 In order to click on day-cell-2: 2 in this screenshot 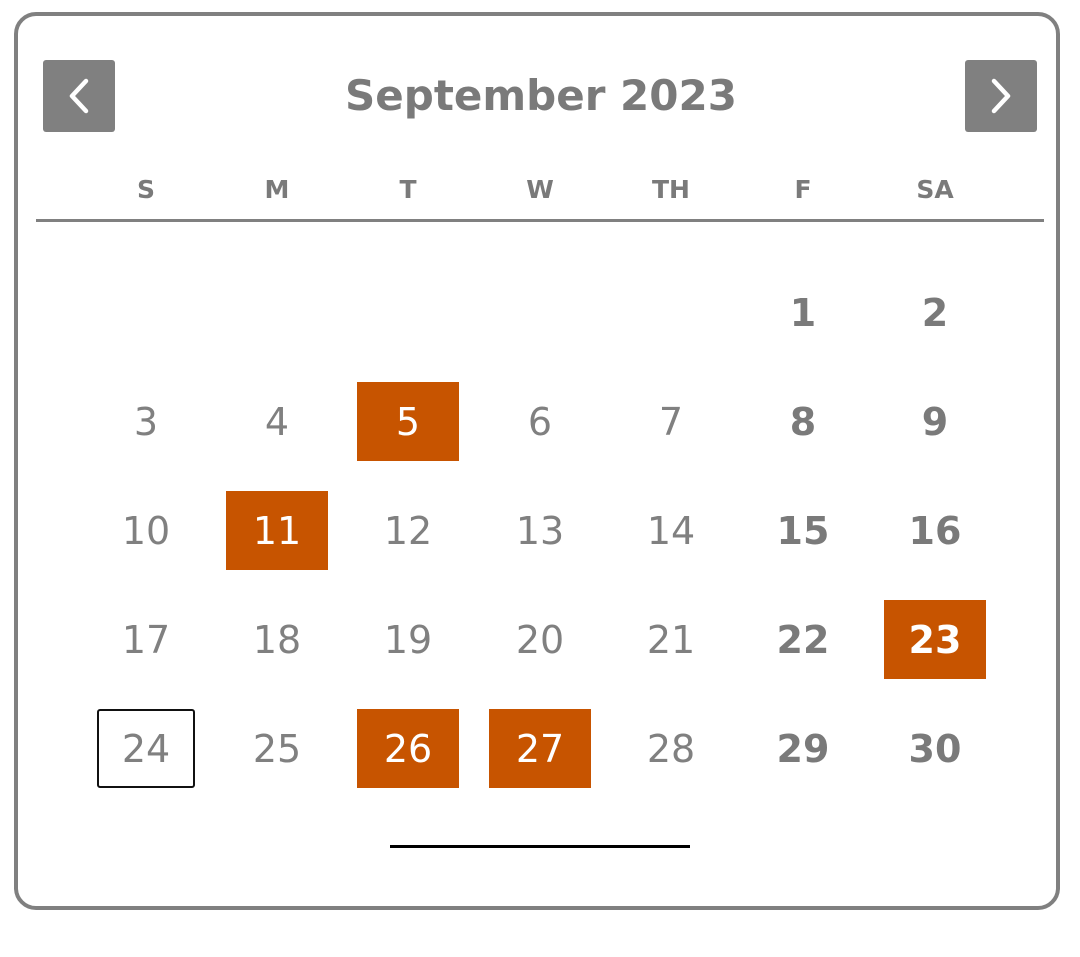, I will do `click(935, 312)`.